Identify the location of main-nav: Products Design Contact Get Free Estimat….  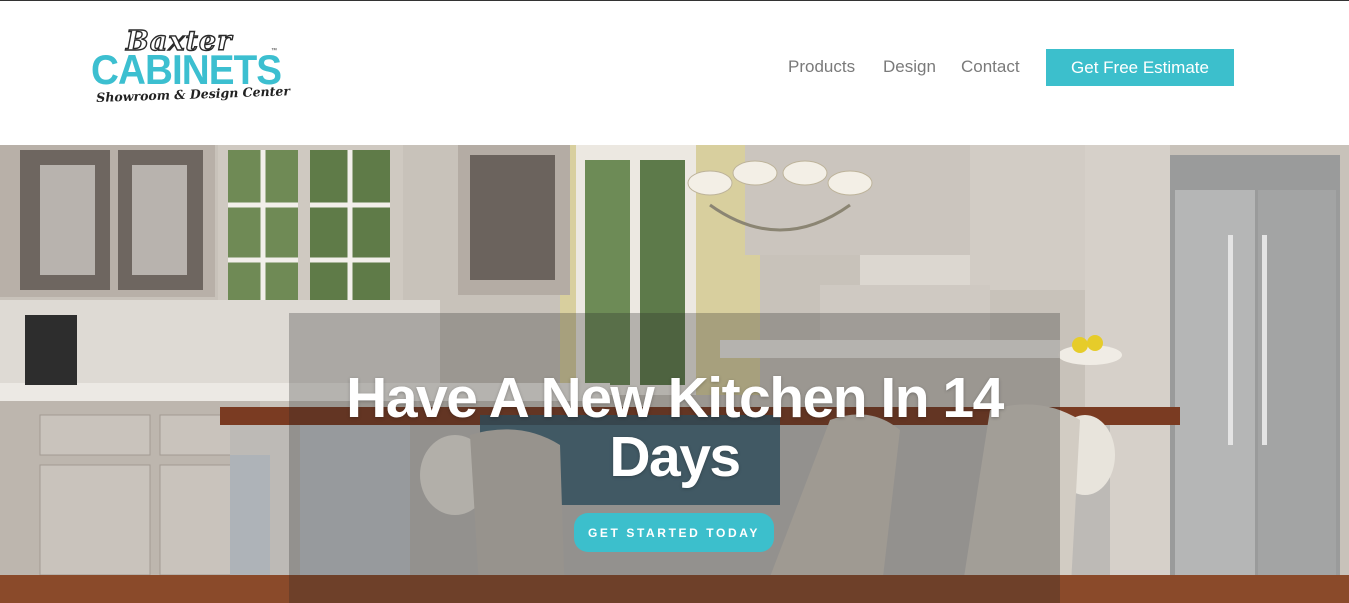
(674, 68).